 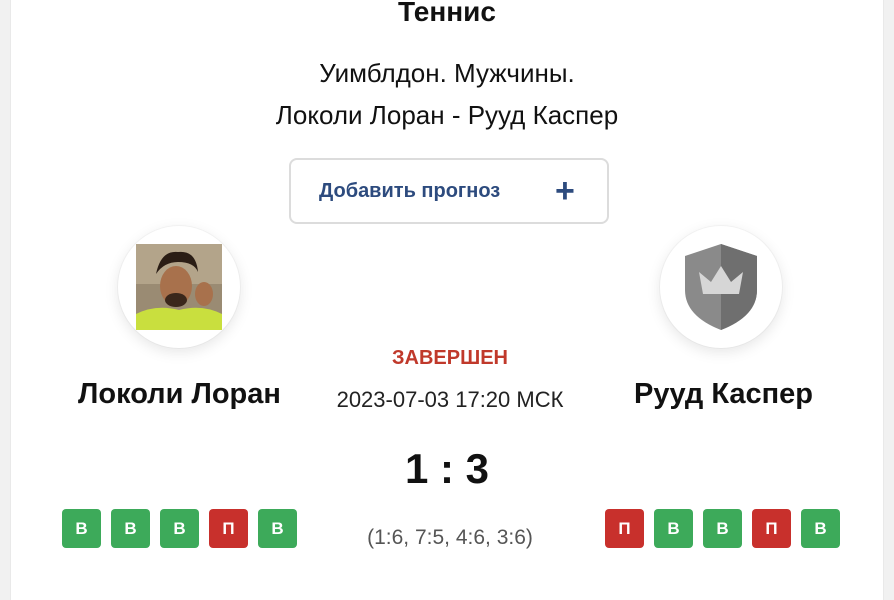 I want to click on away-player-avatar, so click(x=721, y=287).